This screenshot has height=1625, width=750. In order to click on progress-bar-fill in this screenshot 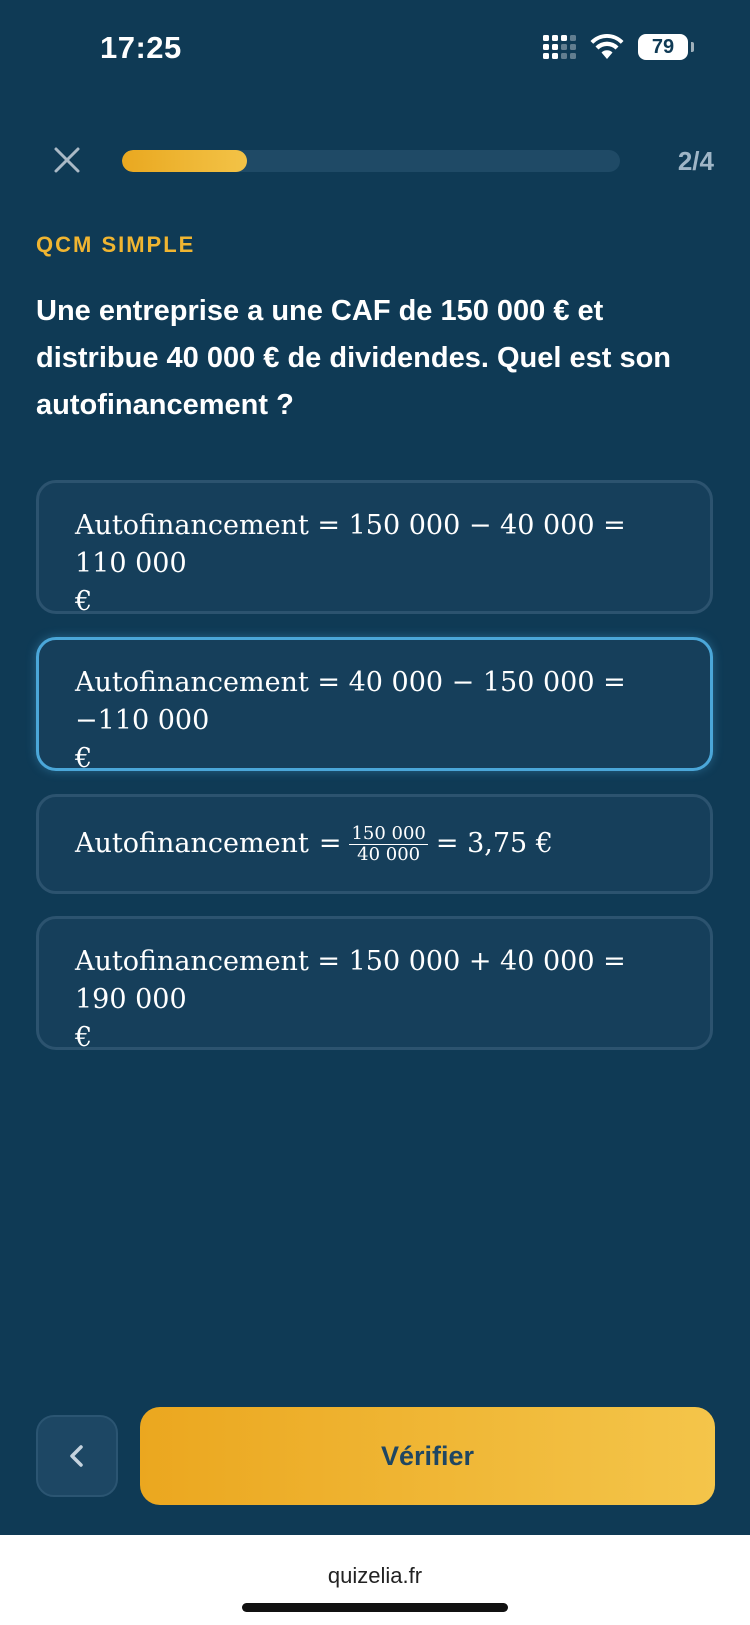, I will do `click(184, 161)`.